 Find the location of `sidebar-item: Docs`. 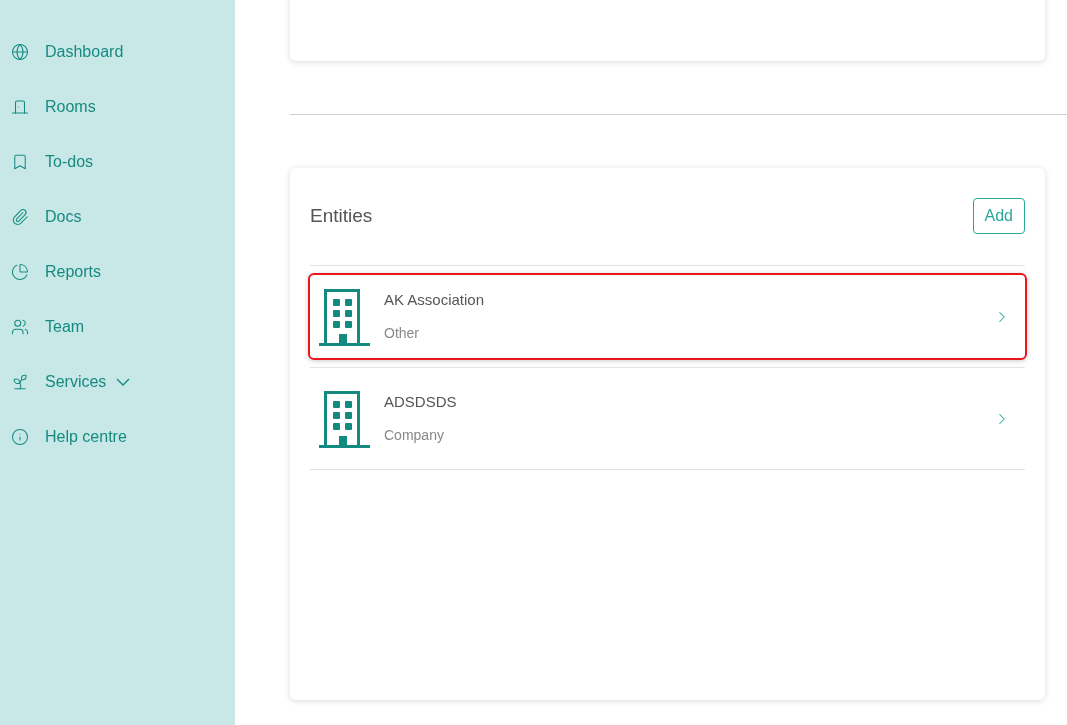

sidebar-item: Docs is located at coordinates (117, 216).